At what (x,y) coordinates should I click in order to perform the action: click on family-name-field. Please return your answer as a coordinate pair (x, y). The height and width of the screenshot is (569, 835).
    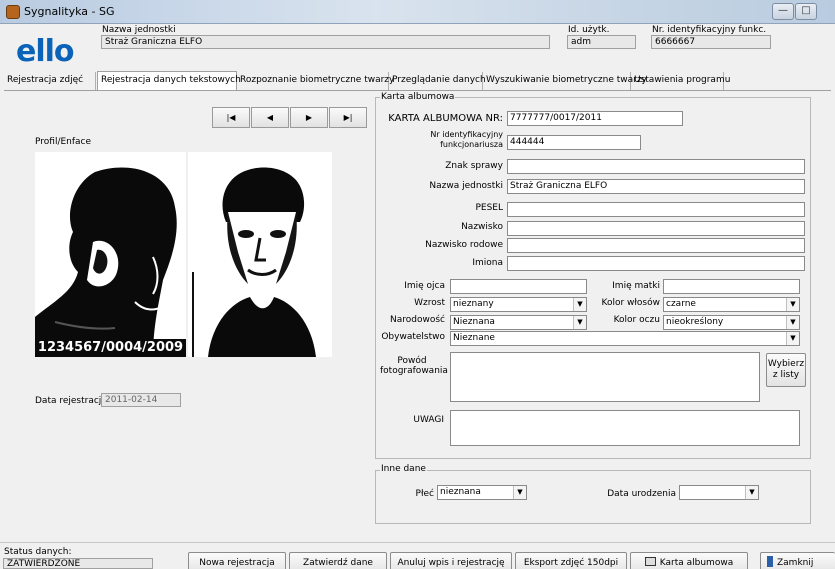
    Looking at the image, I should click on (656, 245).